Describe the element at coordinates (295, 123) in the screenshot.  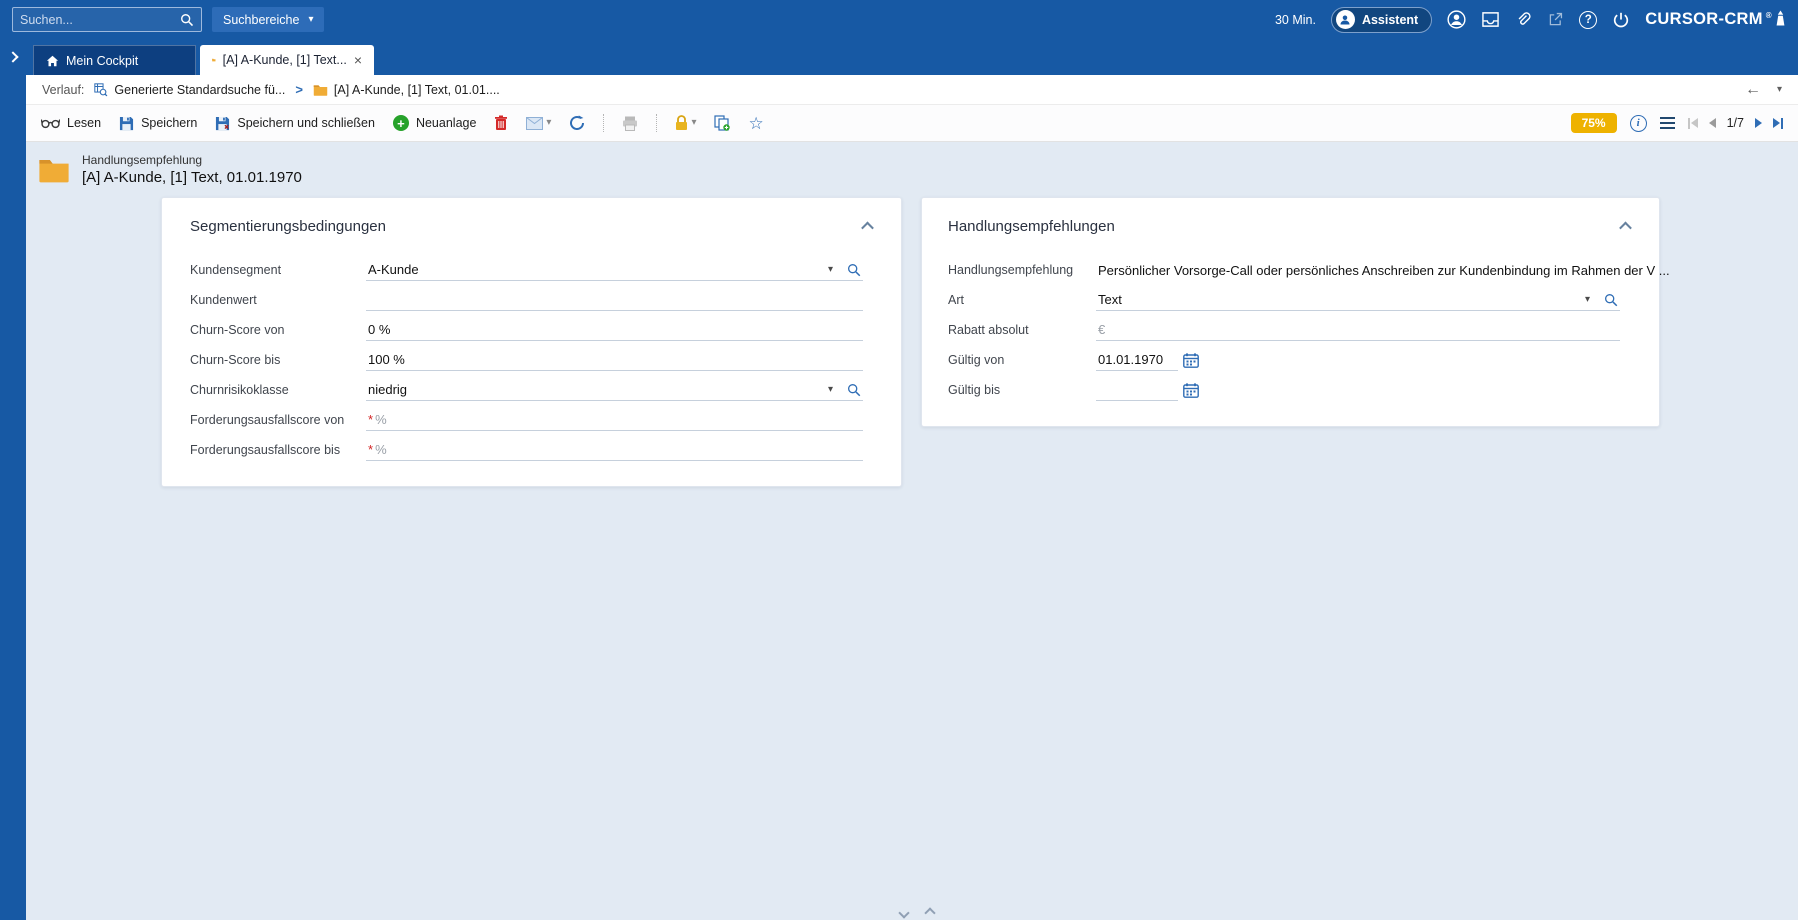
I see `save-and-close-button: Speichern und schließen` at that location.